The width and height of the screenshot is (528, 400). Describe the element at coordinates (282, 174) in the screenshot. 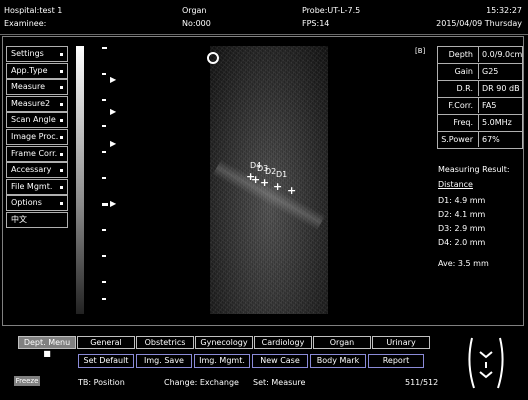

I see `point-label-d1: D1` at that location.